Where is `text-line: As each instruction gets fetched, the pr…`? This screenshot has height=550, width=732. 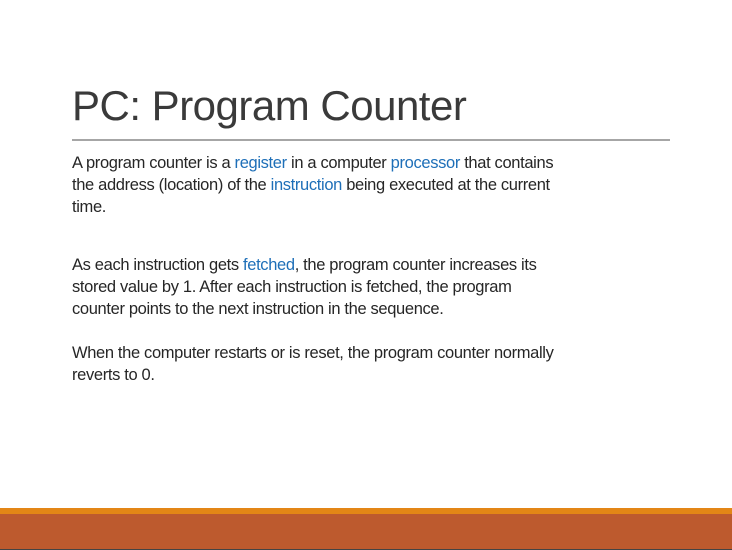 text-line: As each instruction gets fetched, the pr… is located at coordinates (304, 265).